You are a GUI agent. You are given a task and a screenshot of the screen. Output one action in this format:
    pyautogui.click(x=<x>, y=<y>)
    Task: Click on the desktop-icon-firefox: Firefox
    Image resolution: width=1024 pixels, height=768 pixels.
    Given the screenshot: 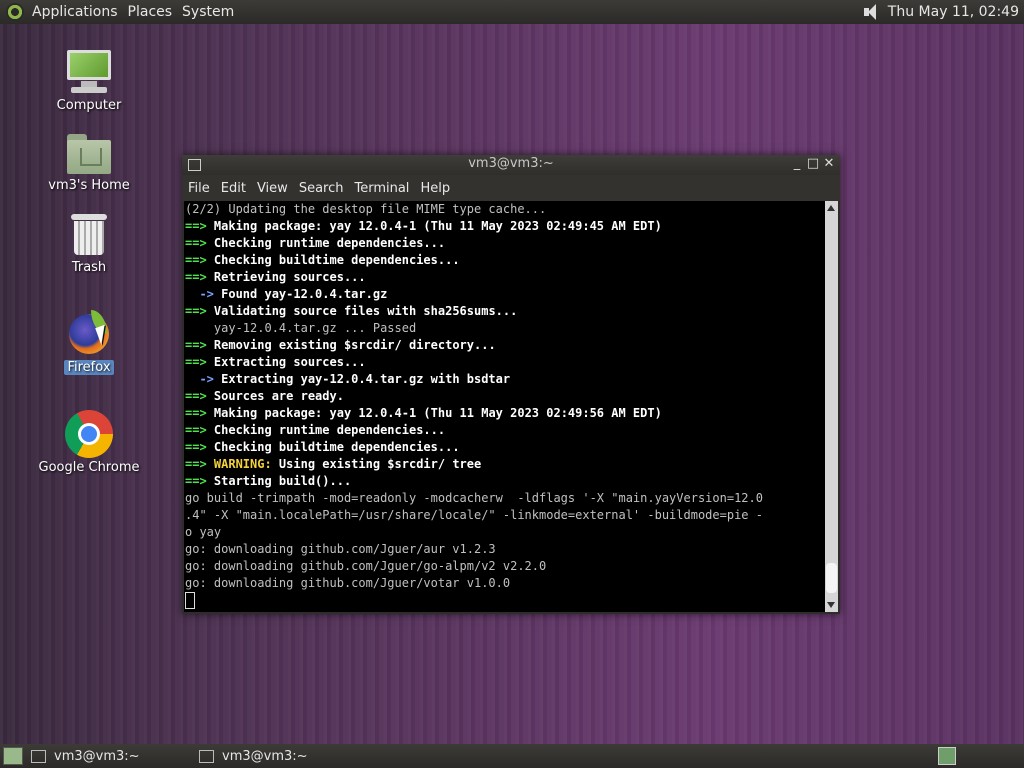 What is the action you would take?
    pyautogui.click(x=89, y=342)
    